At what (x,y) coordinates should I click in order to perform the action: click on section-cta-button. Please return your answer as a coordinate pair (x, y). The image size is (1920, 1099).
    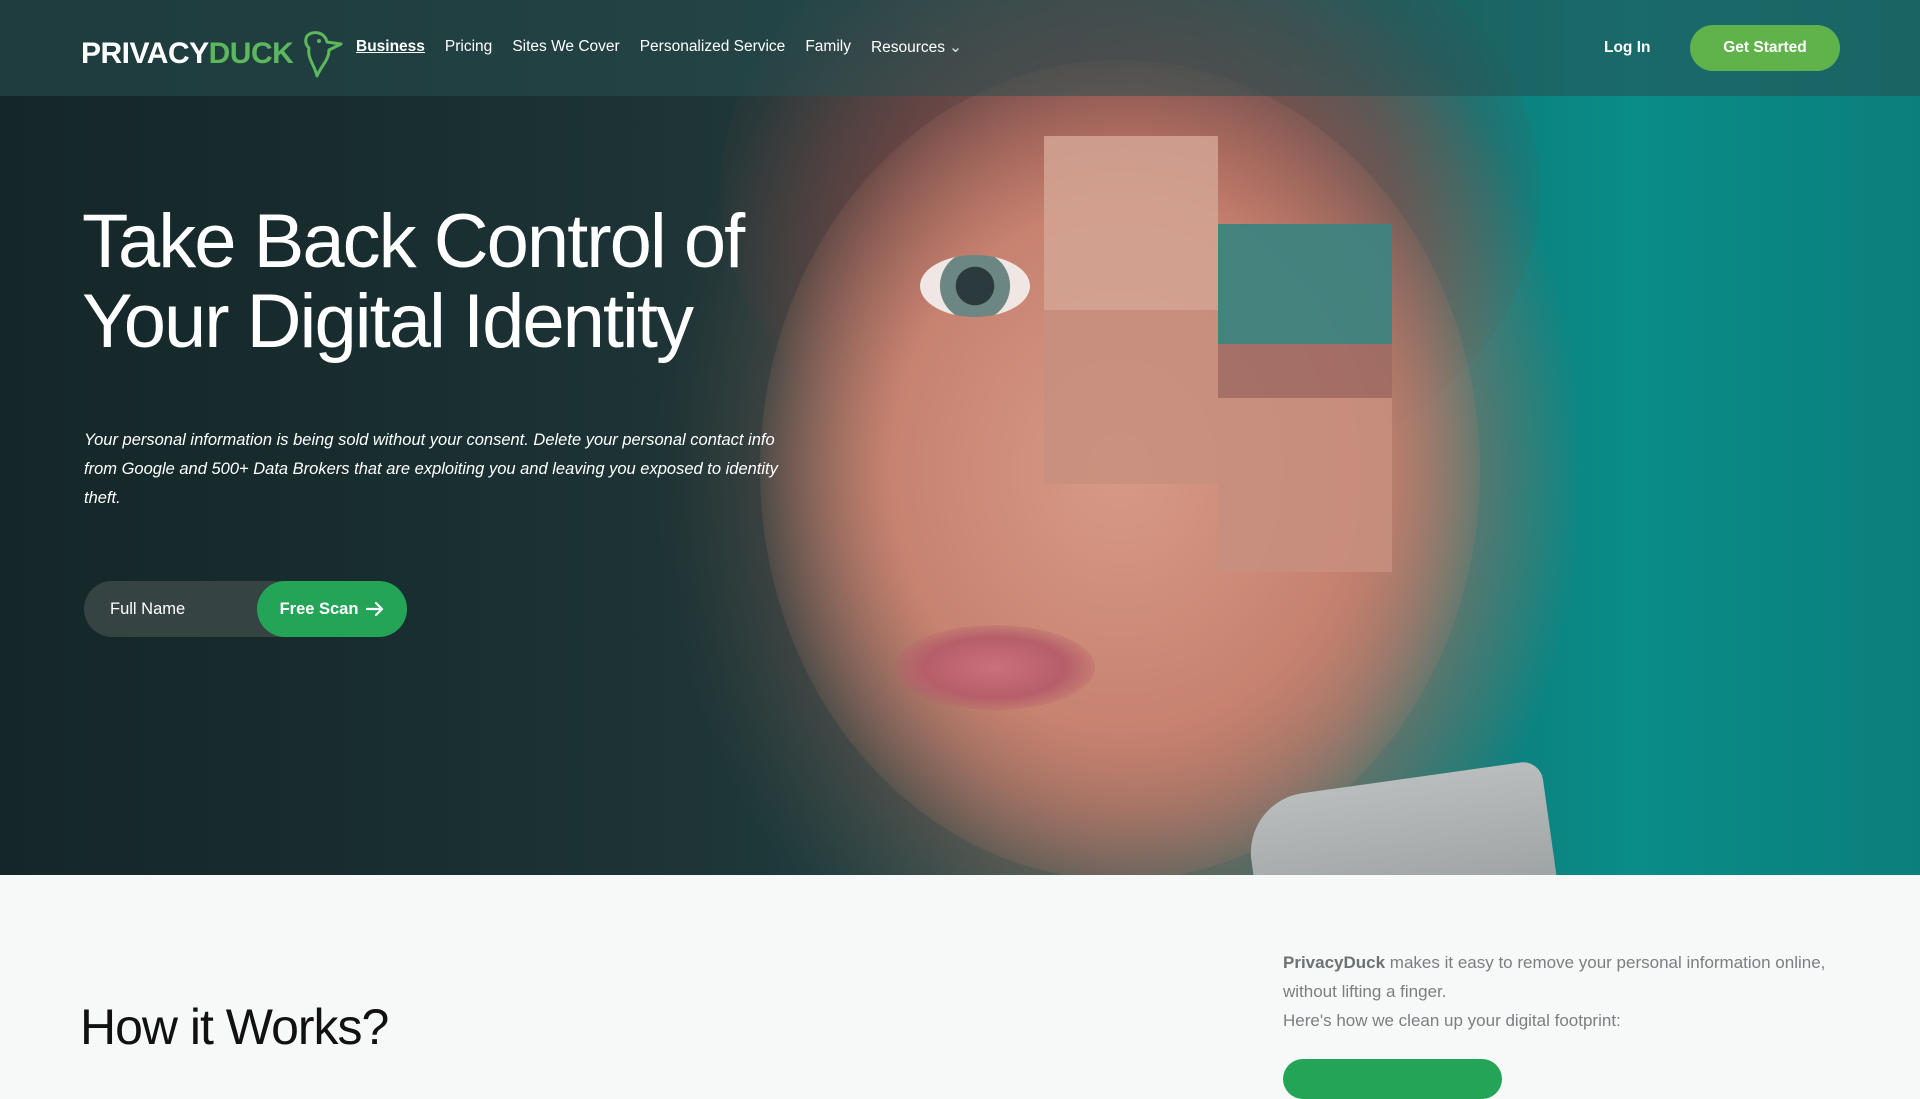
    Looking at the image, I should click on (1392, 1079).